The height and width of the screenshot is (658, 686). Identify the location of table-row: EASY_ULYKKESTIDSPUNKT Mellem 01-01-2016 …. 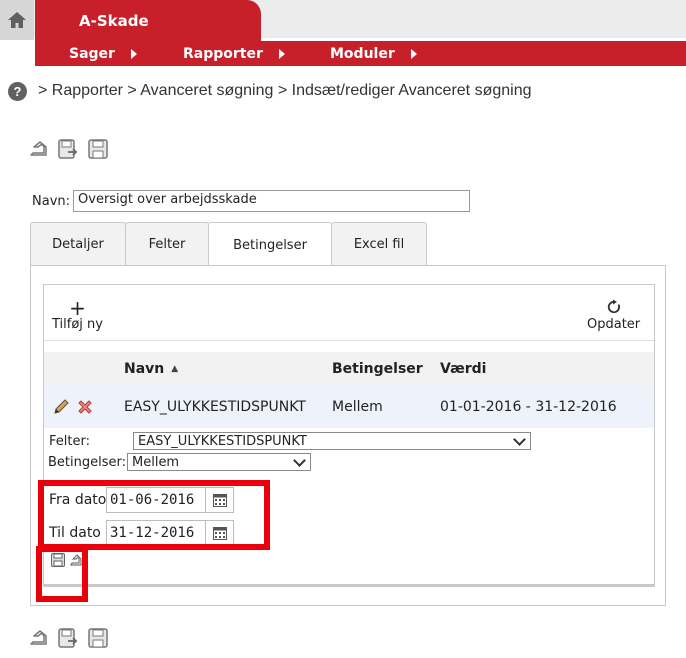
(349, 407).